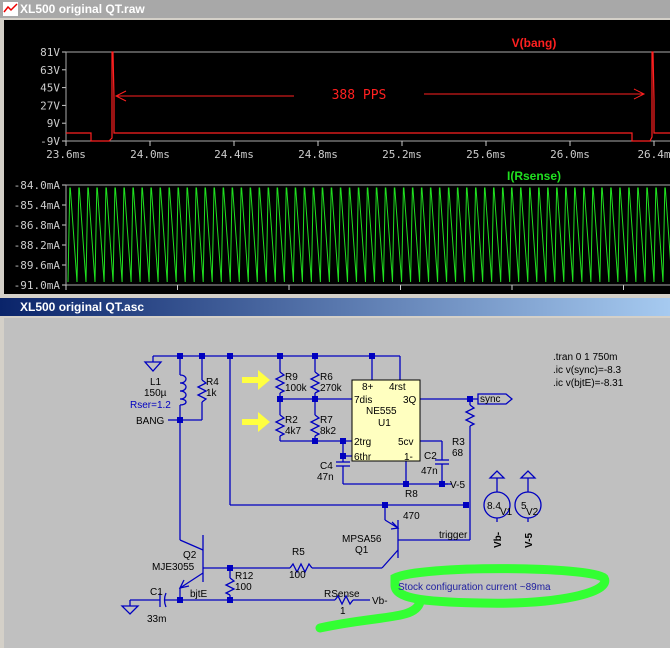 The height and width of the screenshot is (648, 670). I want to click on label-r2: R2, so click(291, 420).